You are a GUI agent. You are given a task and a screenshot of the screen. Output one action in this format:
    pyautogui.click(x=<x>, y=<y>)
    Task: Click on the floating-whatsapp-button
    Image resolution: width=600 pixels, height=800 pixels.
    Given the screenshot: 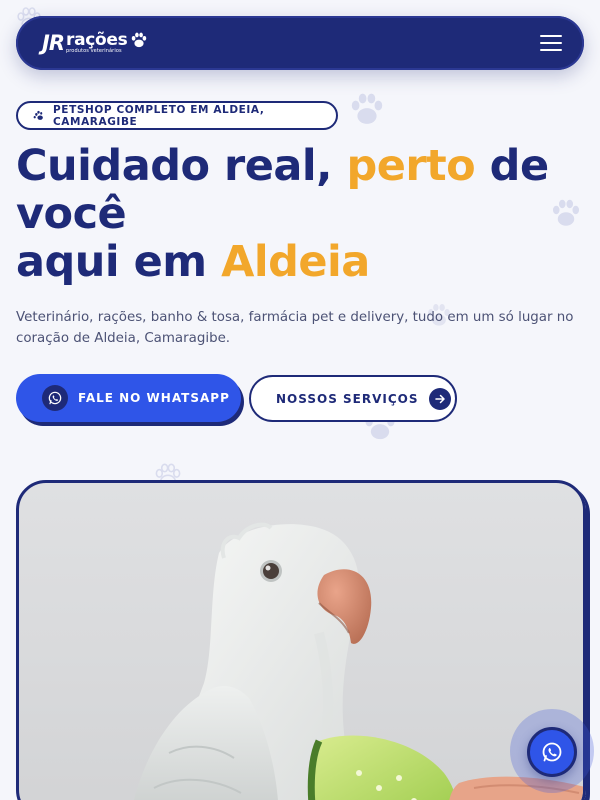 What is the action you would take?
    pyautogui.click(x=552, y=752)
    